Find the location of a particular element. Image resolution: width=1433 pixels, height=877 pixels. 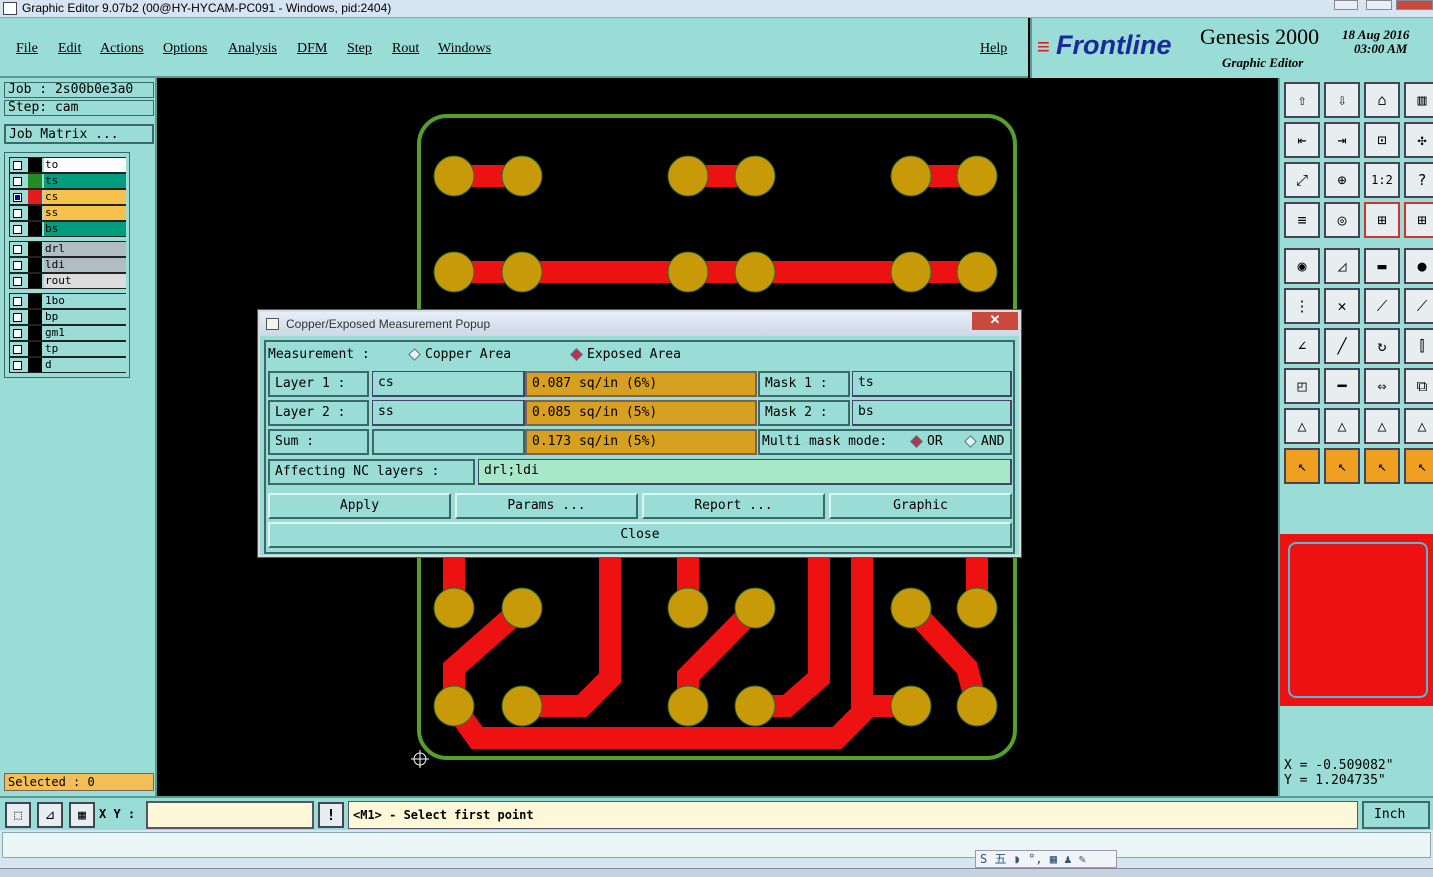

pad-icon: ◉ is located at coordinates (1302, 266).